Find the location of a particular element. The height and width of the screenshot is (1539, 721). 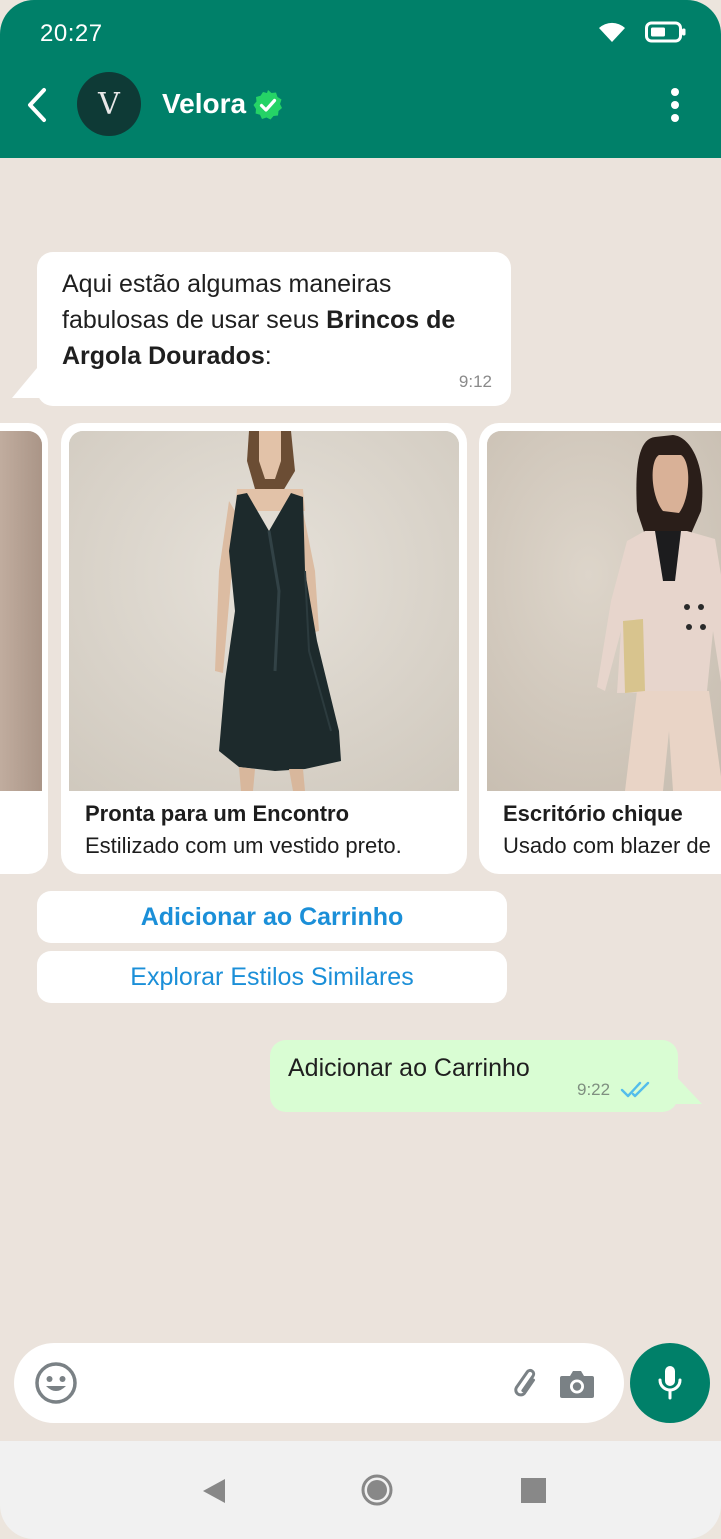

nav-back-icon is located at coordinates (214, 1491).